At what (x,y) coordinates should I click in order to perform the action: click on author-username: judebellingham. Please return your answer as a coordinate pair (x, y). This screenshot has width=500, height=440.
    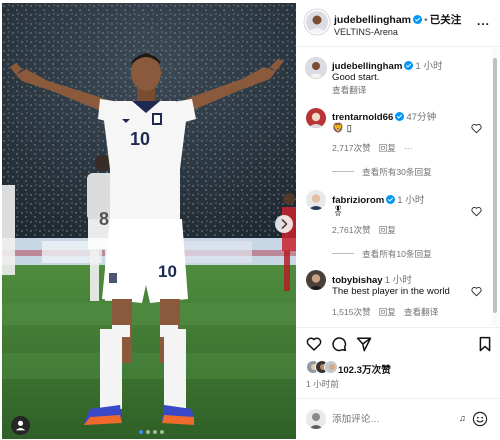
    Looking at the image, I should click on (372, 20).